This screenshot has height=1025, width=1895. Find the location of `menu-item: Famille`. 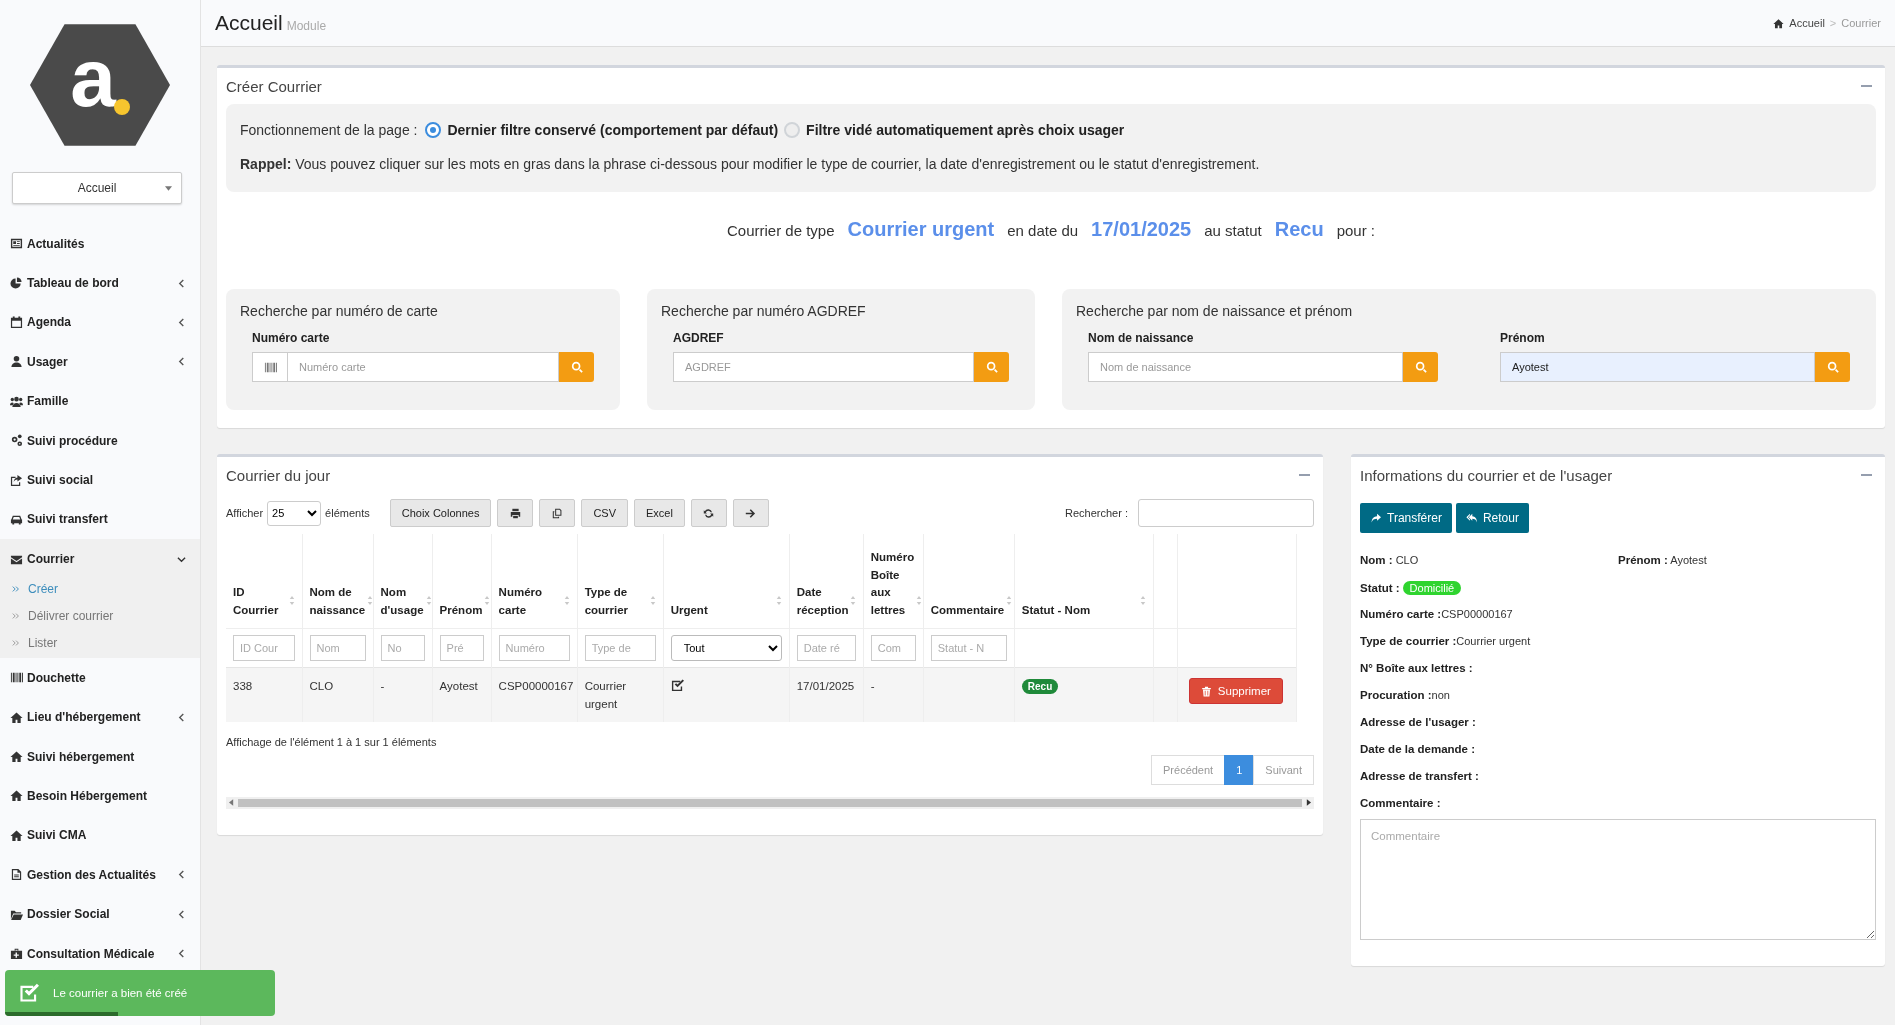

menu-item: Famille is located at coordinates (100, 401).